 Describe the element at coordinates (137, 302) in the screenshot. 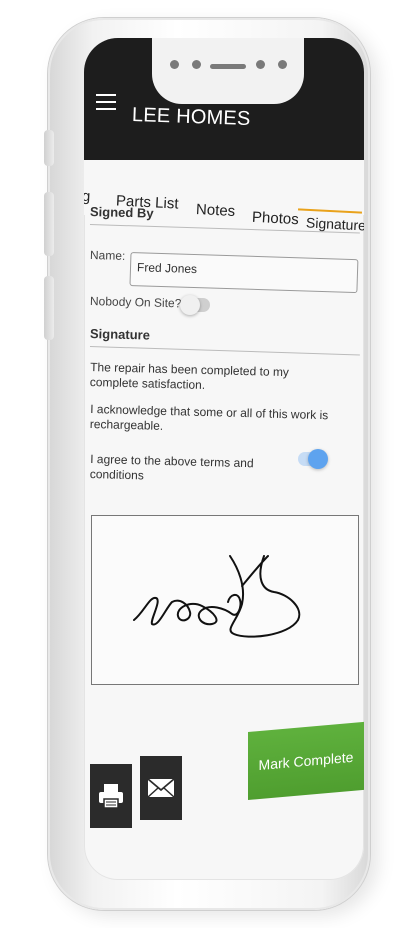

I see `nobody-on-site-label: Nobody On Site?:` at that location.